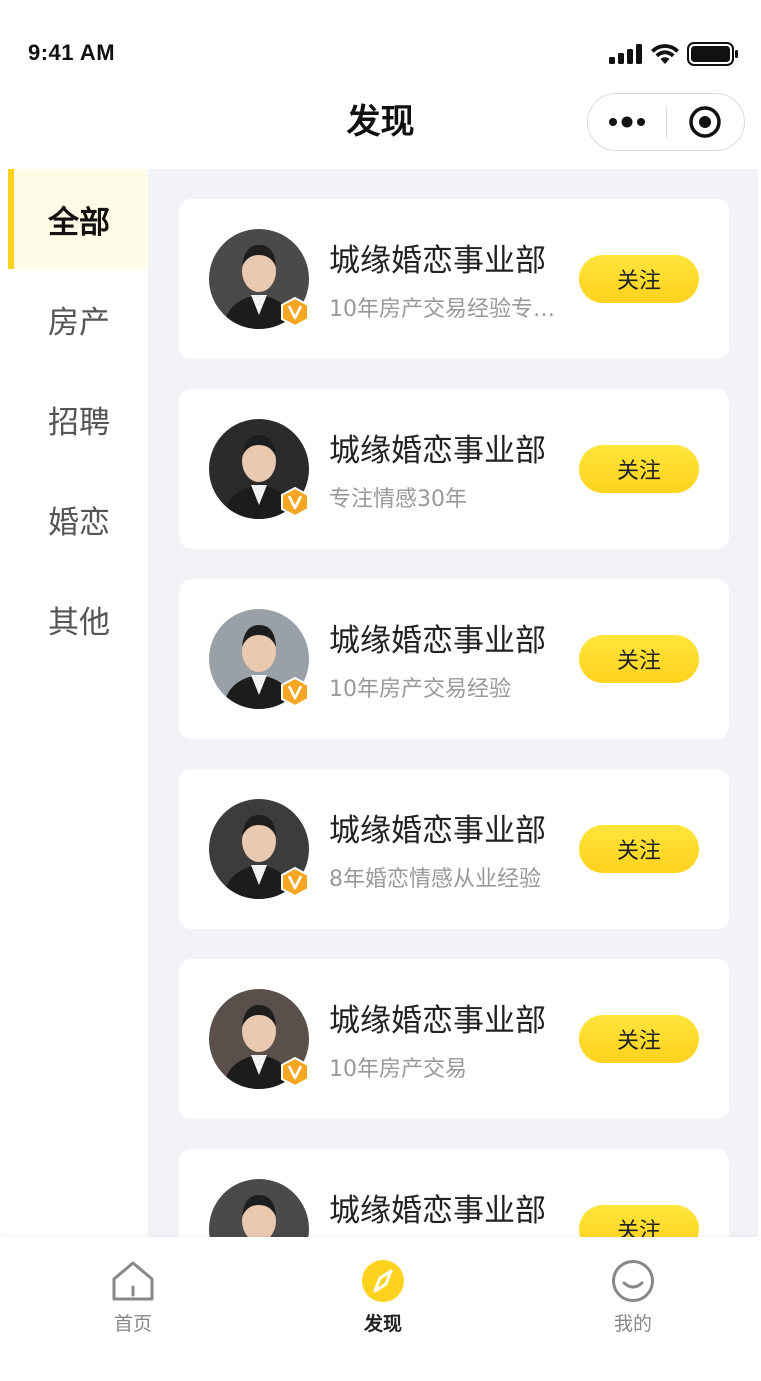 This screenshot has width=761, height=1381. What do you see at coordinates (633, 1281) in the screenshot?
I see `profile-icon` at bounding box center [633, 1281].